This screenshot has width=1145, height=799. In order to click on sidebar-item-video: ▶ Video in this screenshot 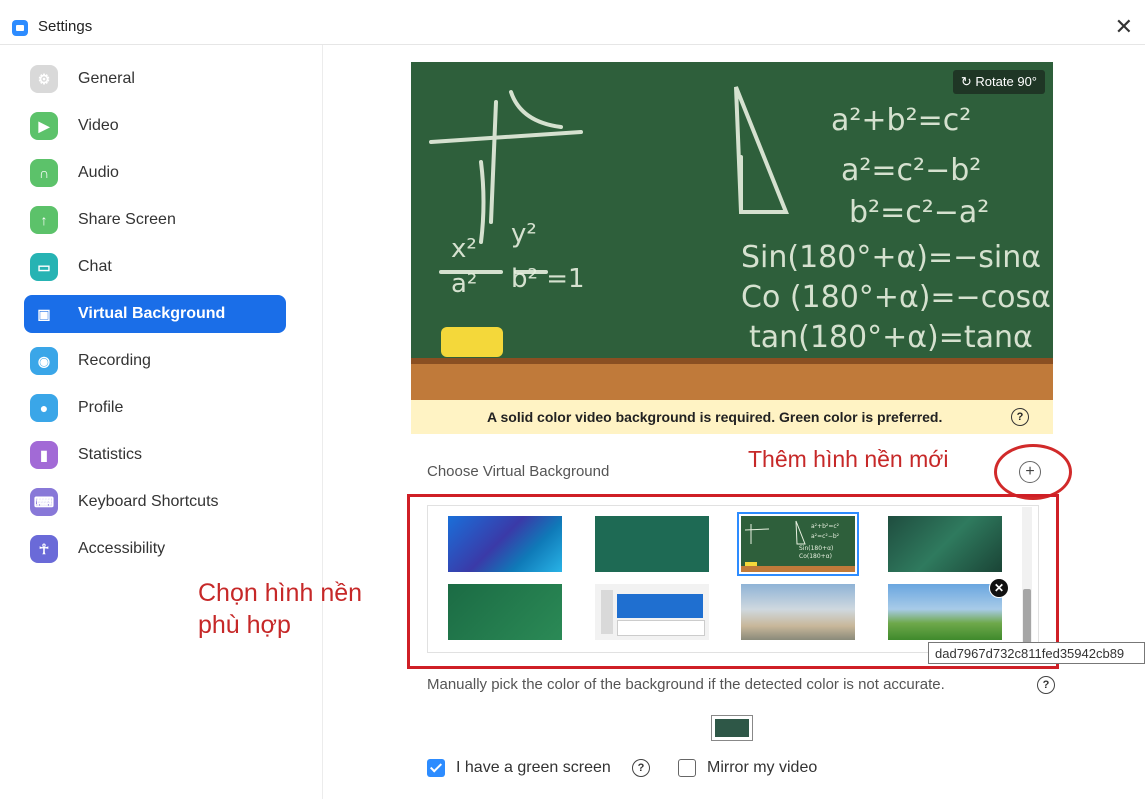, I will do `click(155, 126)`.